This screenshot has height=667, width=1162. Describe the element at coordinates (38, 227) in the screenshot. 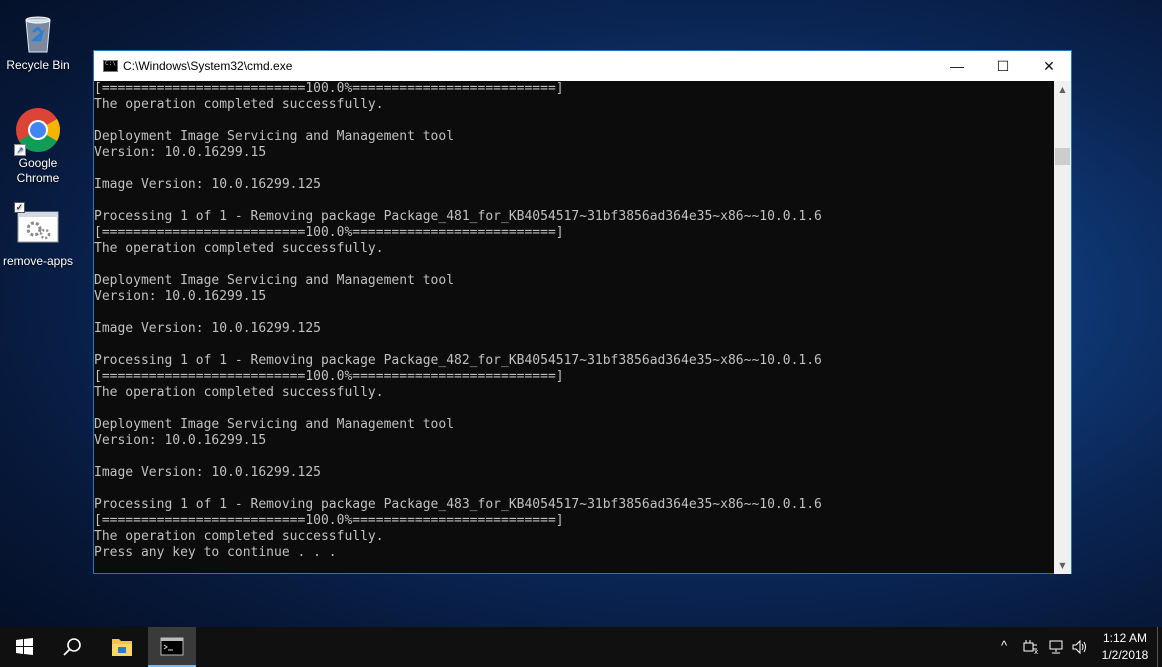

I see `batch-file-icon: ✓` at that location.